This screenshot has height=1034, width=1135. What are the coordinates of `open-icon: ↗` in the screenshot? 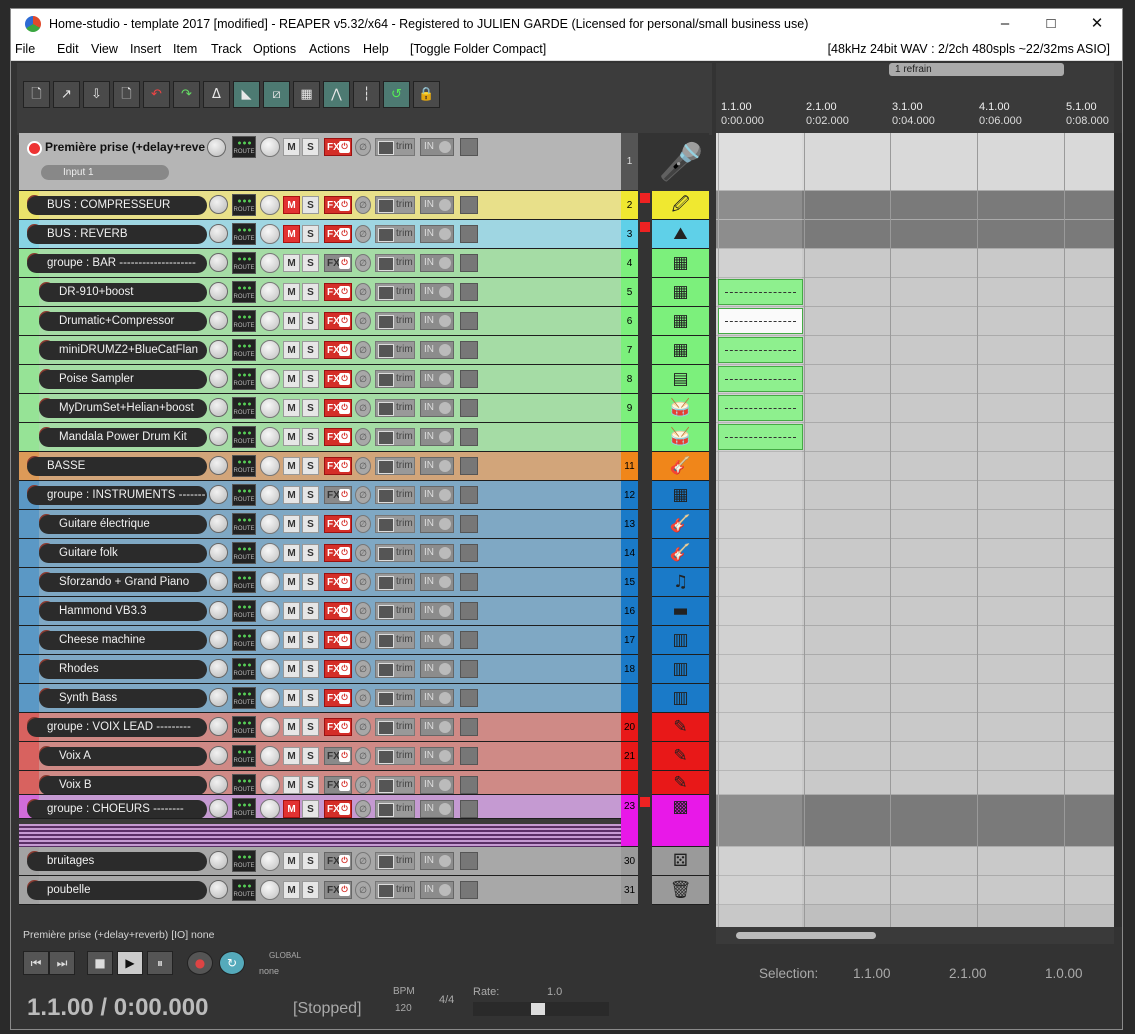 It's located at (66, 94).